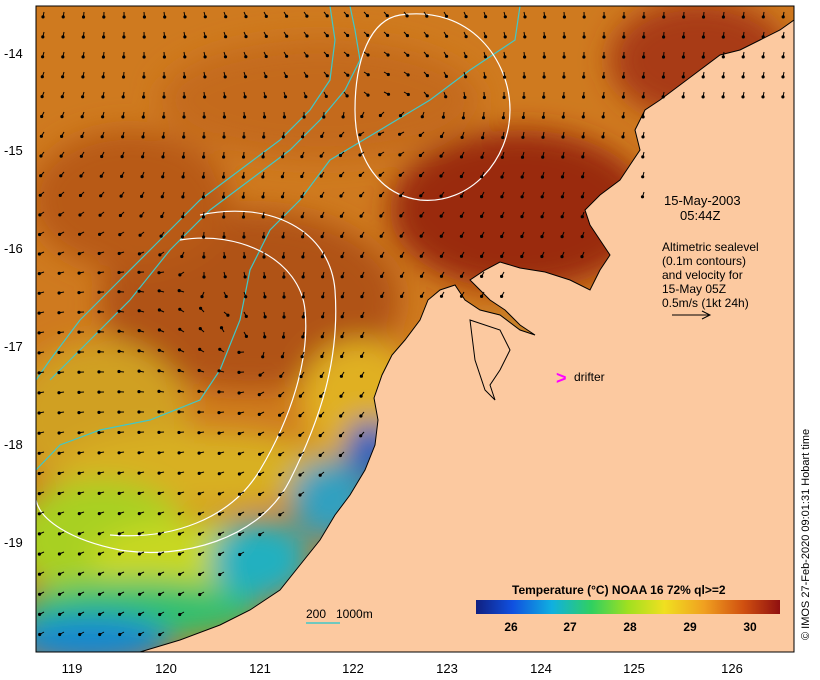 This screenshot has height=680, width=820. What do you see at coordinates (13, 248) in the screenshot?
I see `latitude-label: -16` at bounding box center [13, 248].